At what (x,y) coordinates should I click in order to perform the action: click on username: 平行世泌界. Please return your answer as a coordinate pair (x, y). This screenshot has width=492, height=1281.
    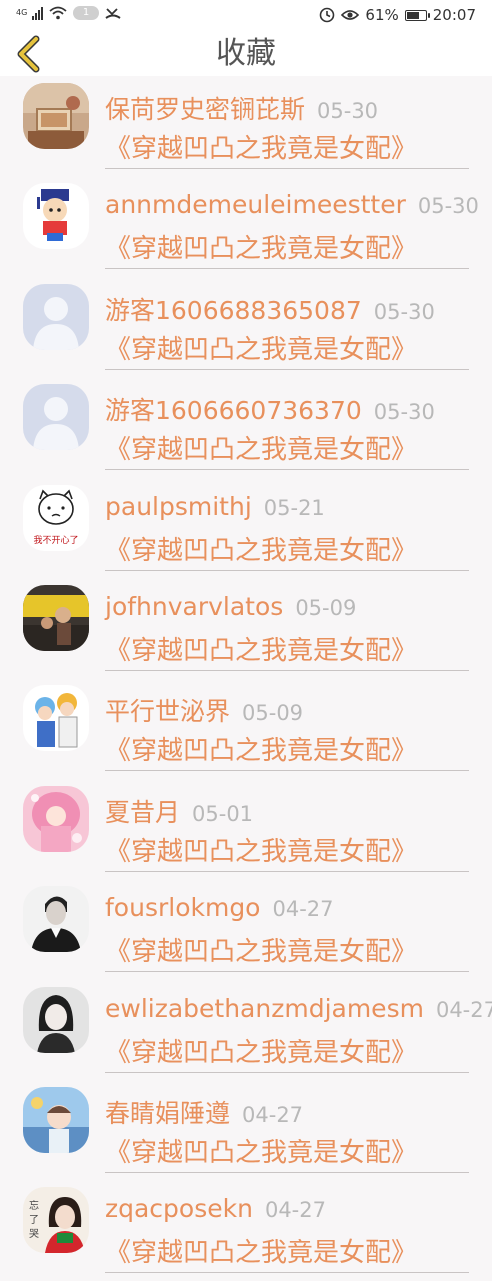
    Looking at the image, I should click on (168, 712).